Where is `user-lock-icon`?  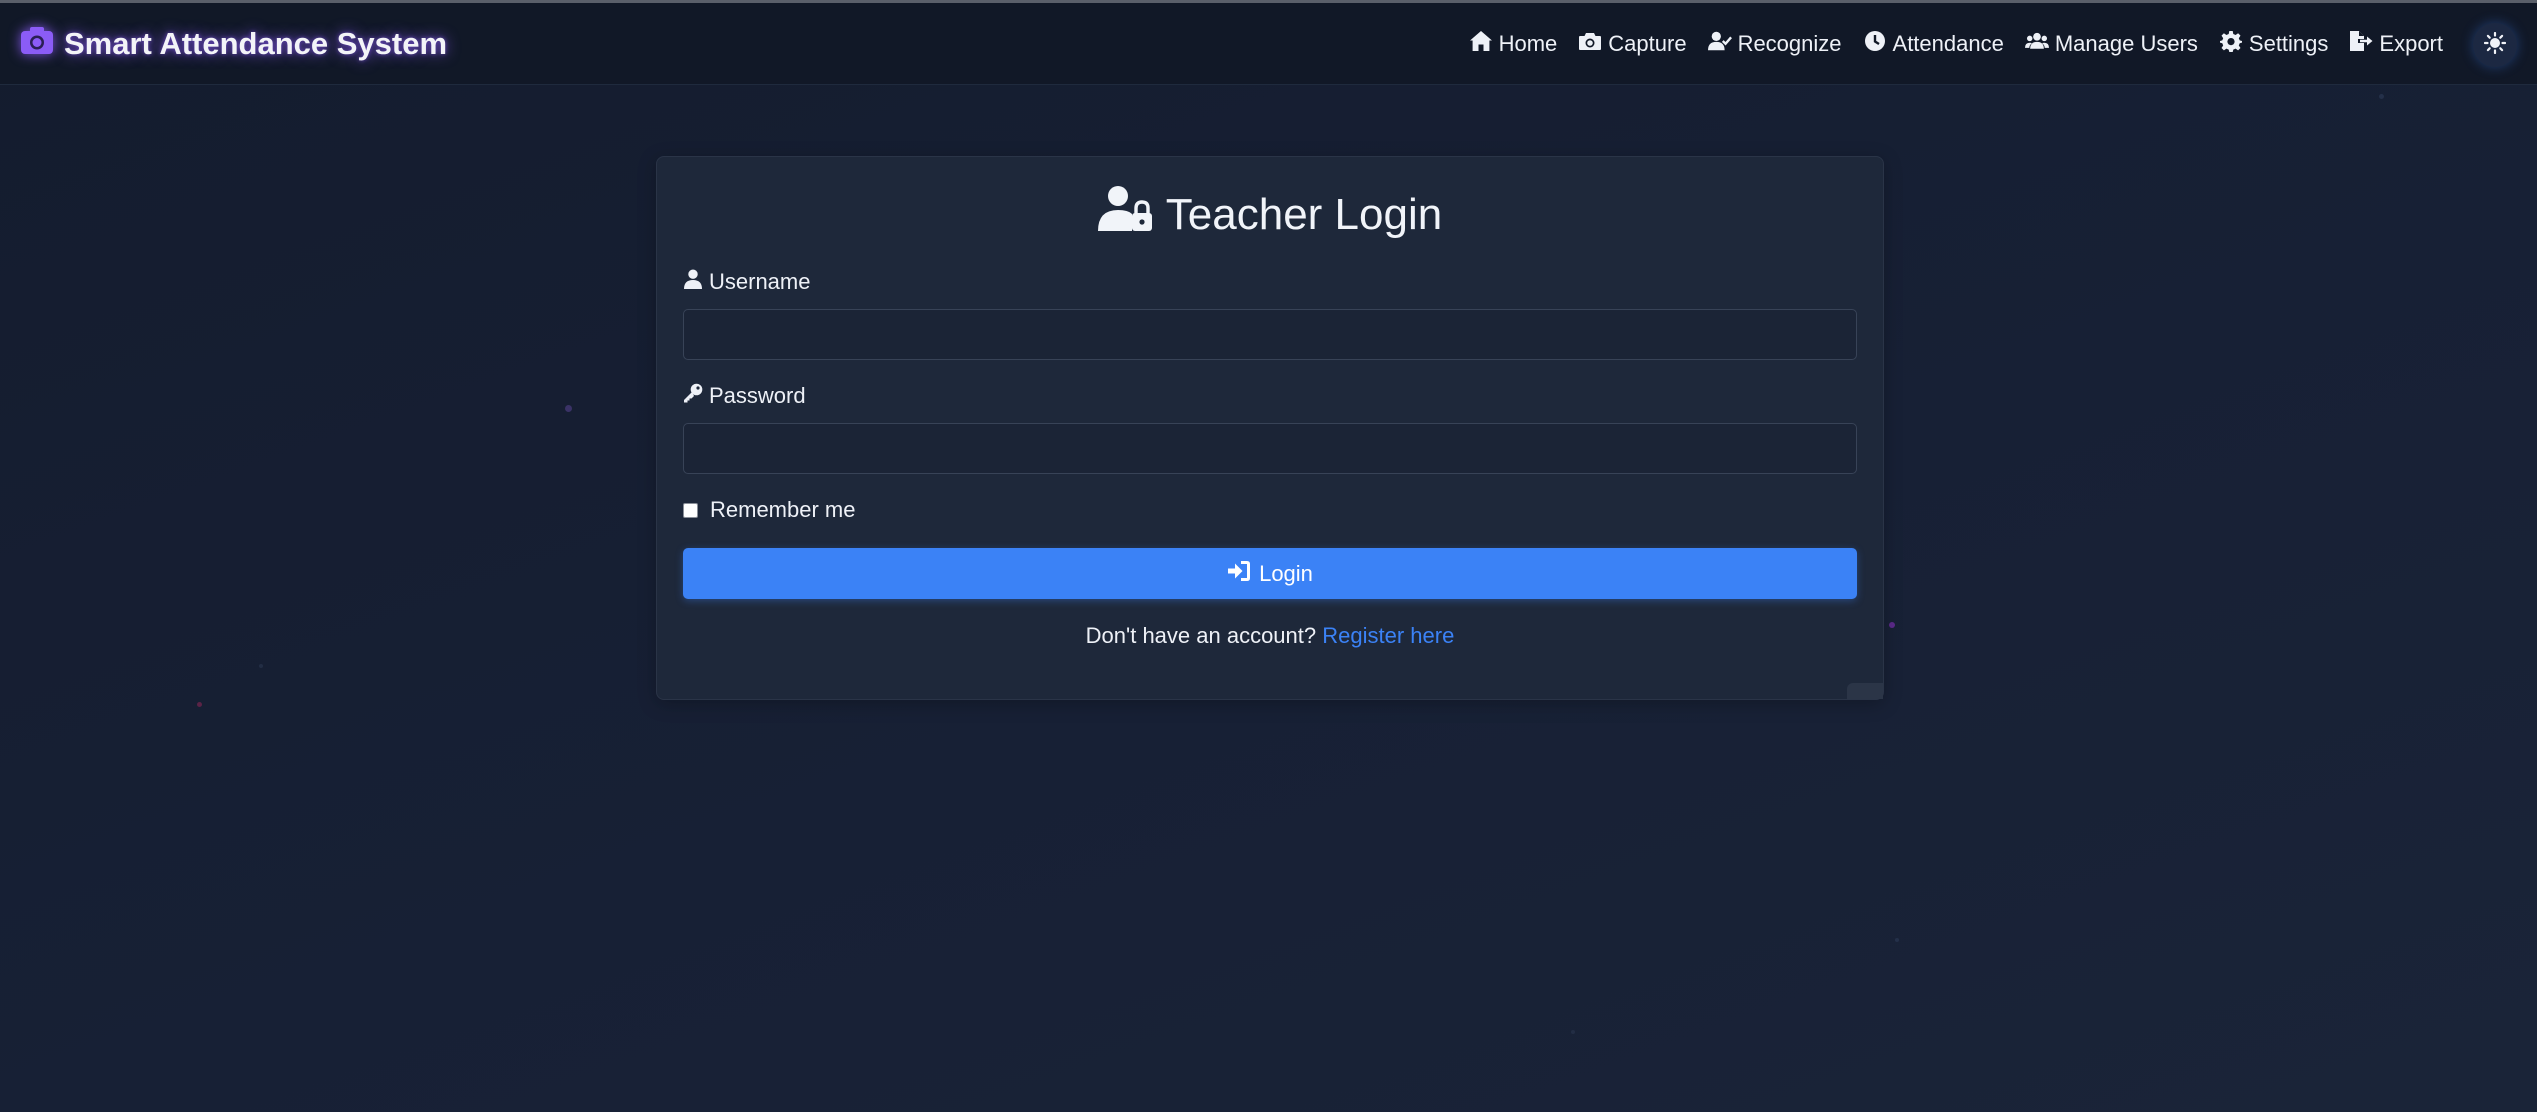
user-lock-icon is located at coordinates (1125, 214).